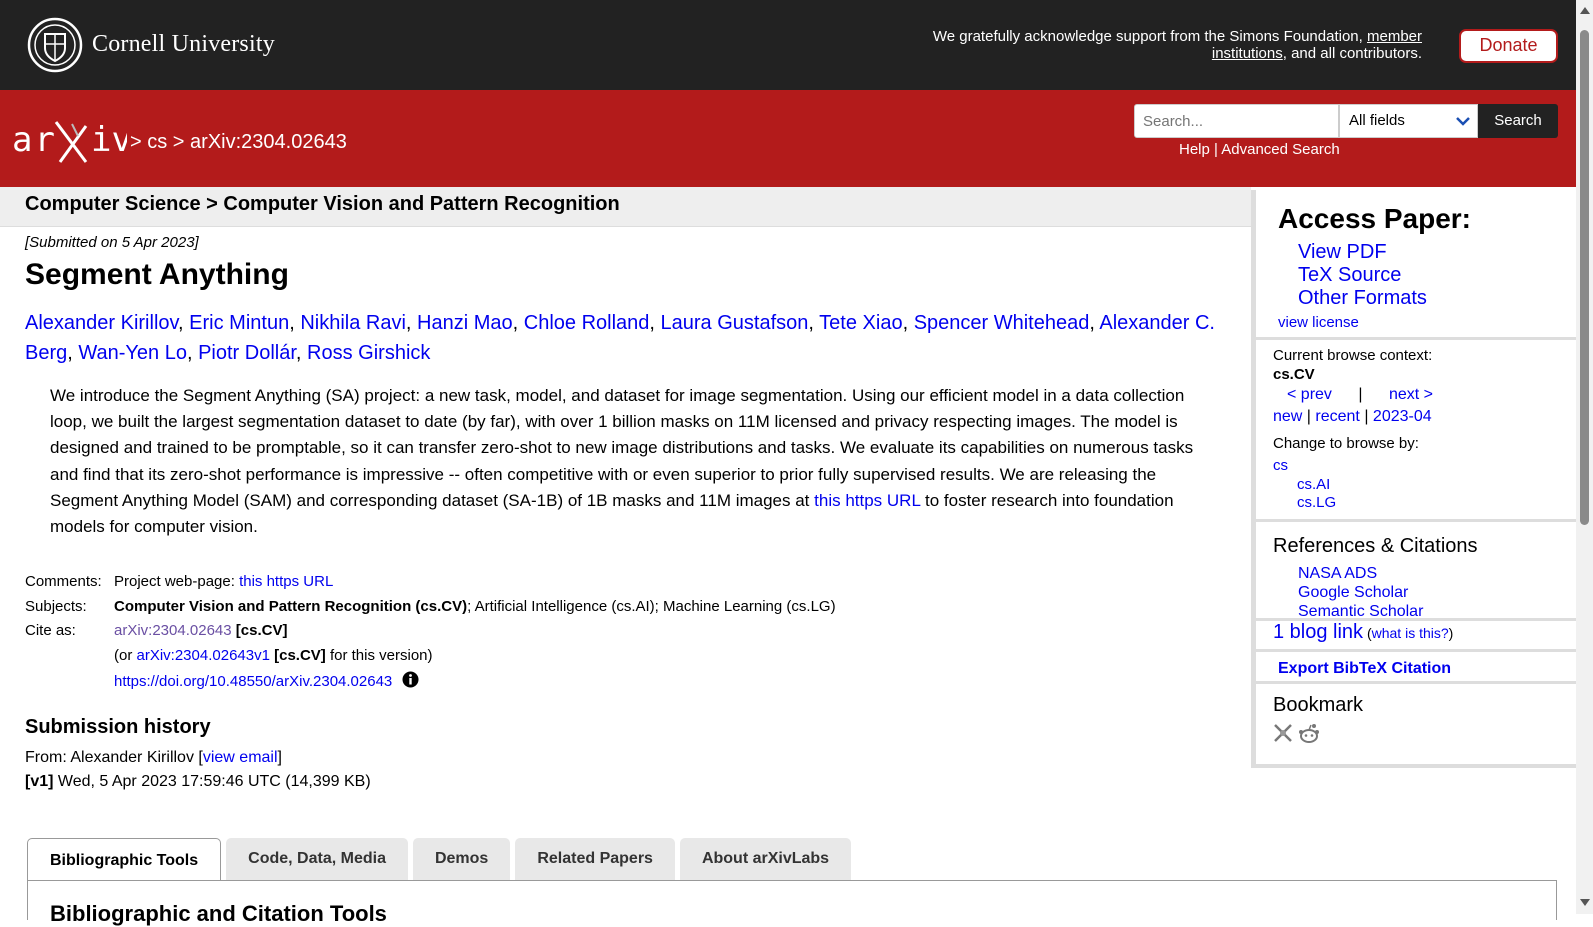 The width and height of the screenshot is (1593, 927). I want to click on submitter: From: Alexander Kirillov [view email], so click(153, 757).